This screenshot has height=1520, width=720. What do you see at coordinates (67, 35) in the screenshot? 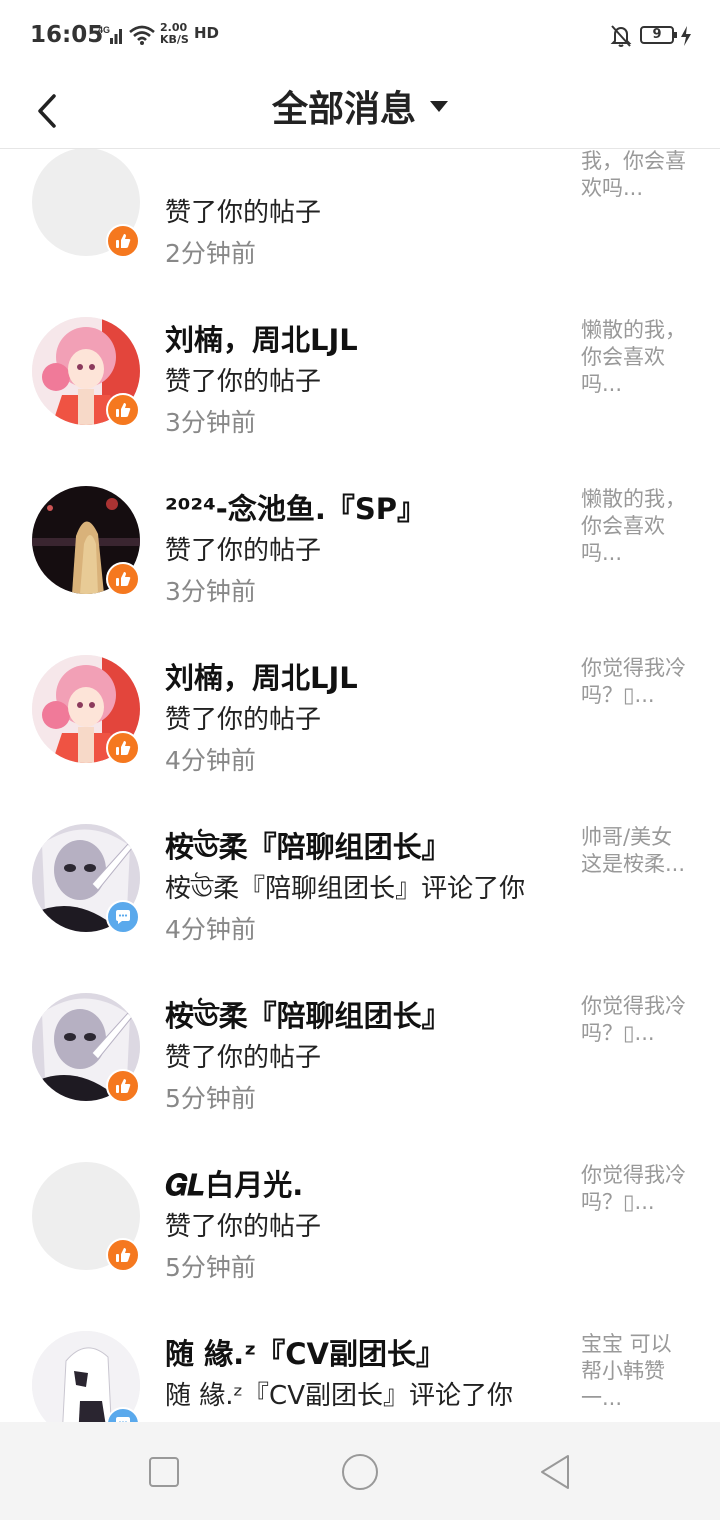
I see `status-time: 16:05` at bounding box center [67, 35].